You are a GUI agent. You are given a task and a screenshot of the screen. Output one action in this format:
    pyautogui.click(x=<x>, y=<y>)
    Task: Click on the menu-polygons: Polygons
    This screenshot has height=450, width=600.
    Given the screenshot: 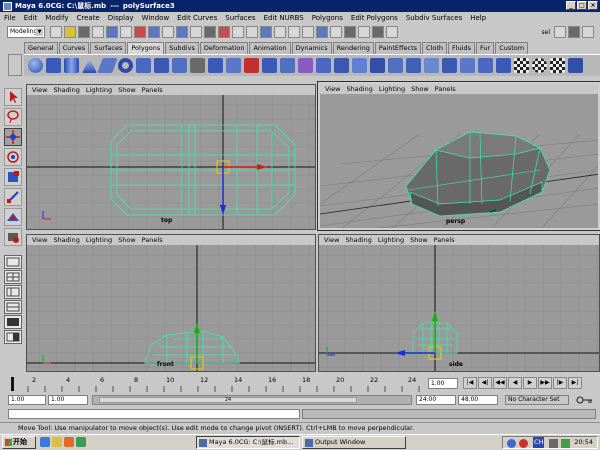 What is the action you would take?
    pyautogui.click(x=327, y=18)
    